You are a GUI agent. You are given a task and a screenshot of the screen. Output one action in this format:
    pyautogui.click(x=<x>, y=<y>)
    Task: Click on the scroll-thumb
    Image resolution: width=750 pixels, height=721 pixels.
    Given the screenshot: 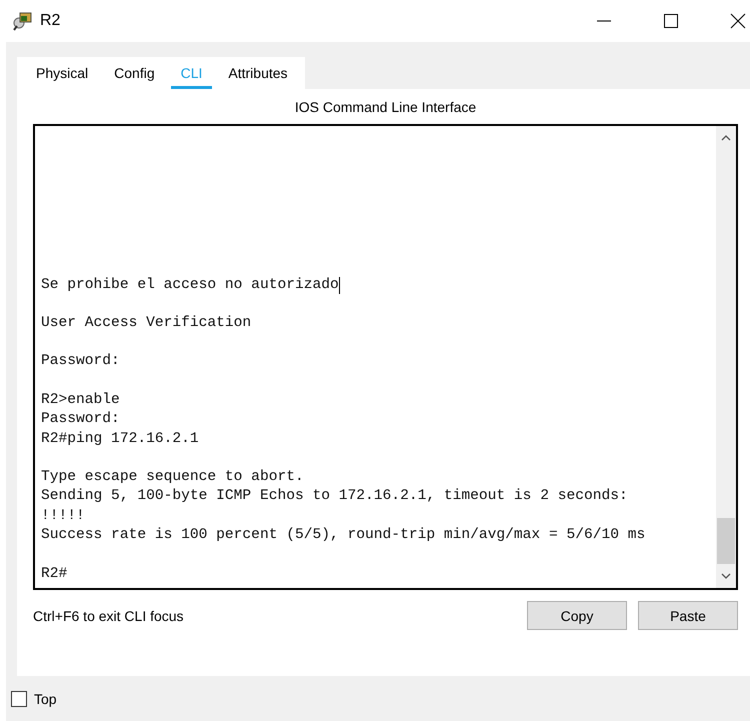 What is the action you would take?
    pyautogui.click(x=726, y=541)
    